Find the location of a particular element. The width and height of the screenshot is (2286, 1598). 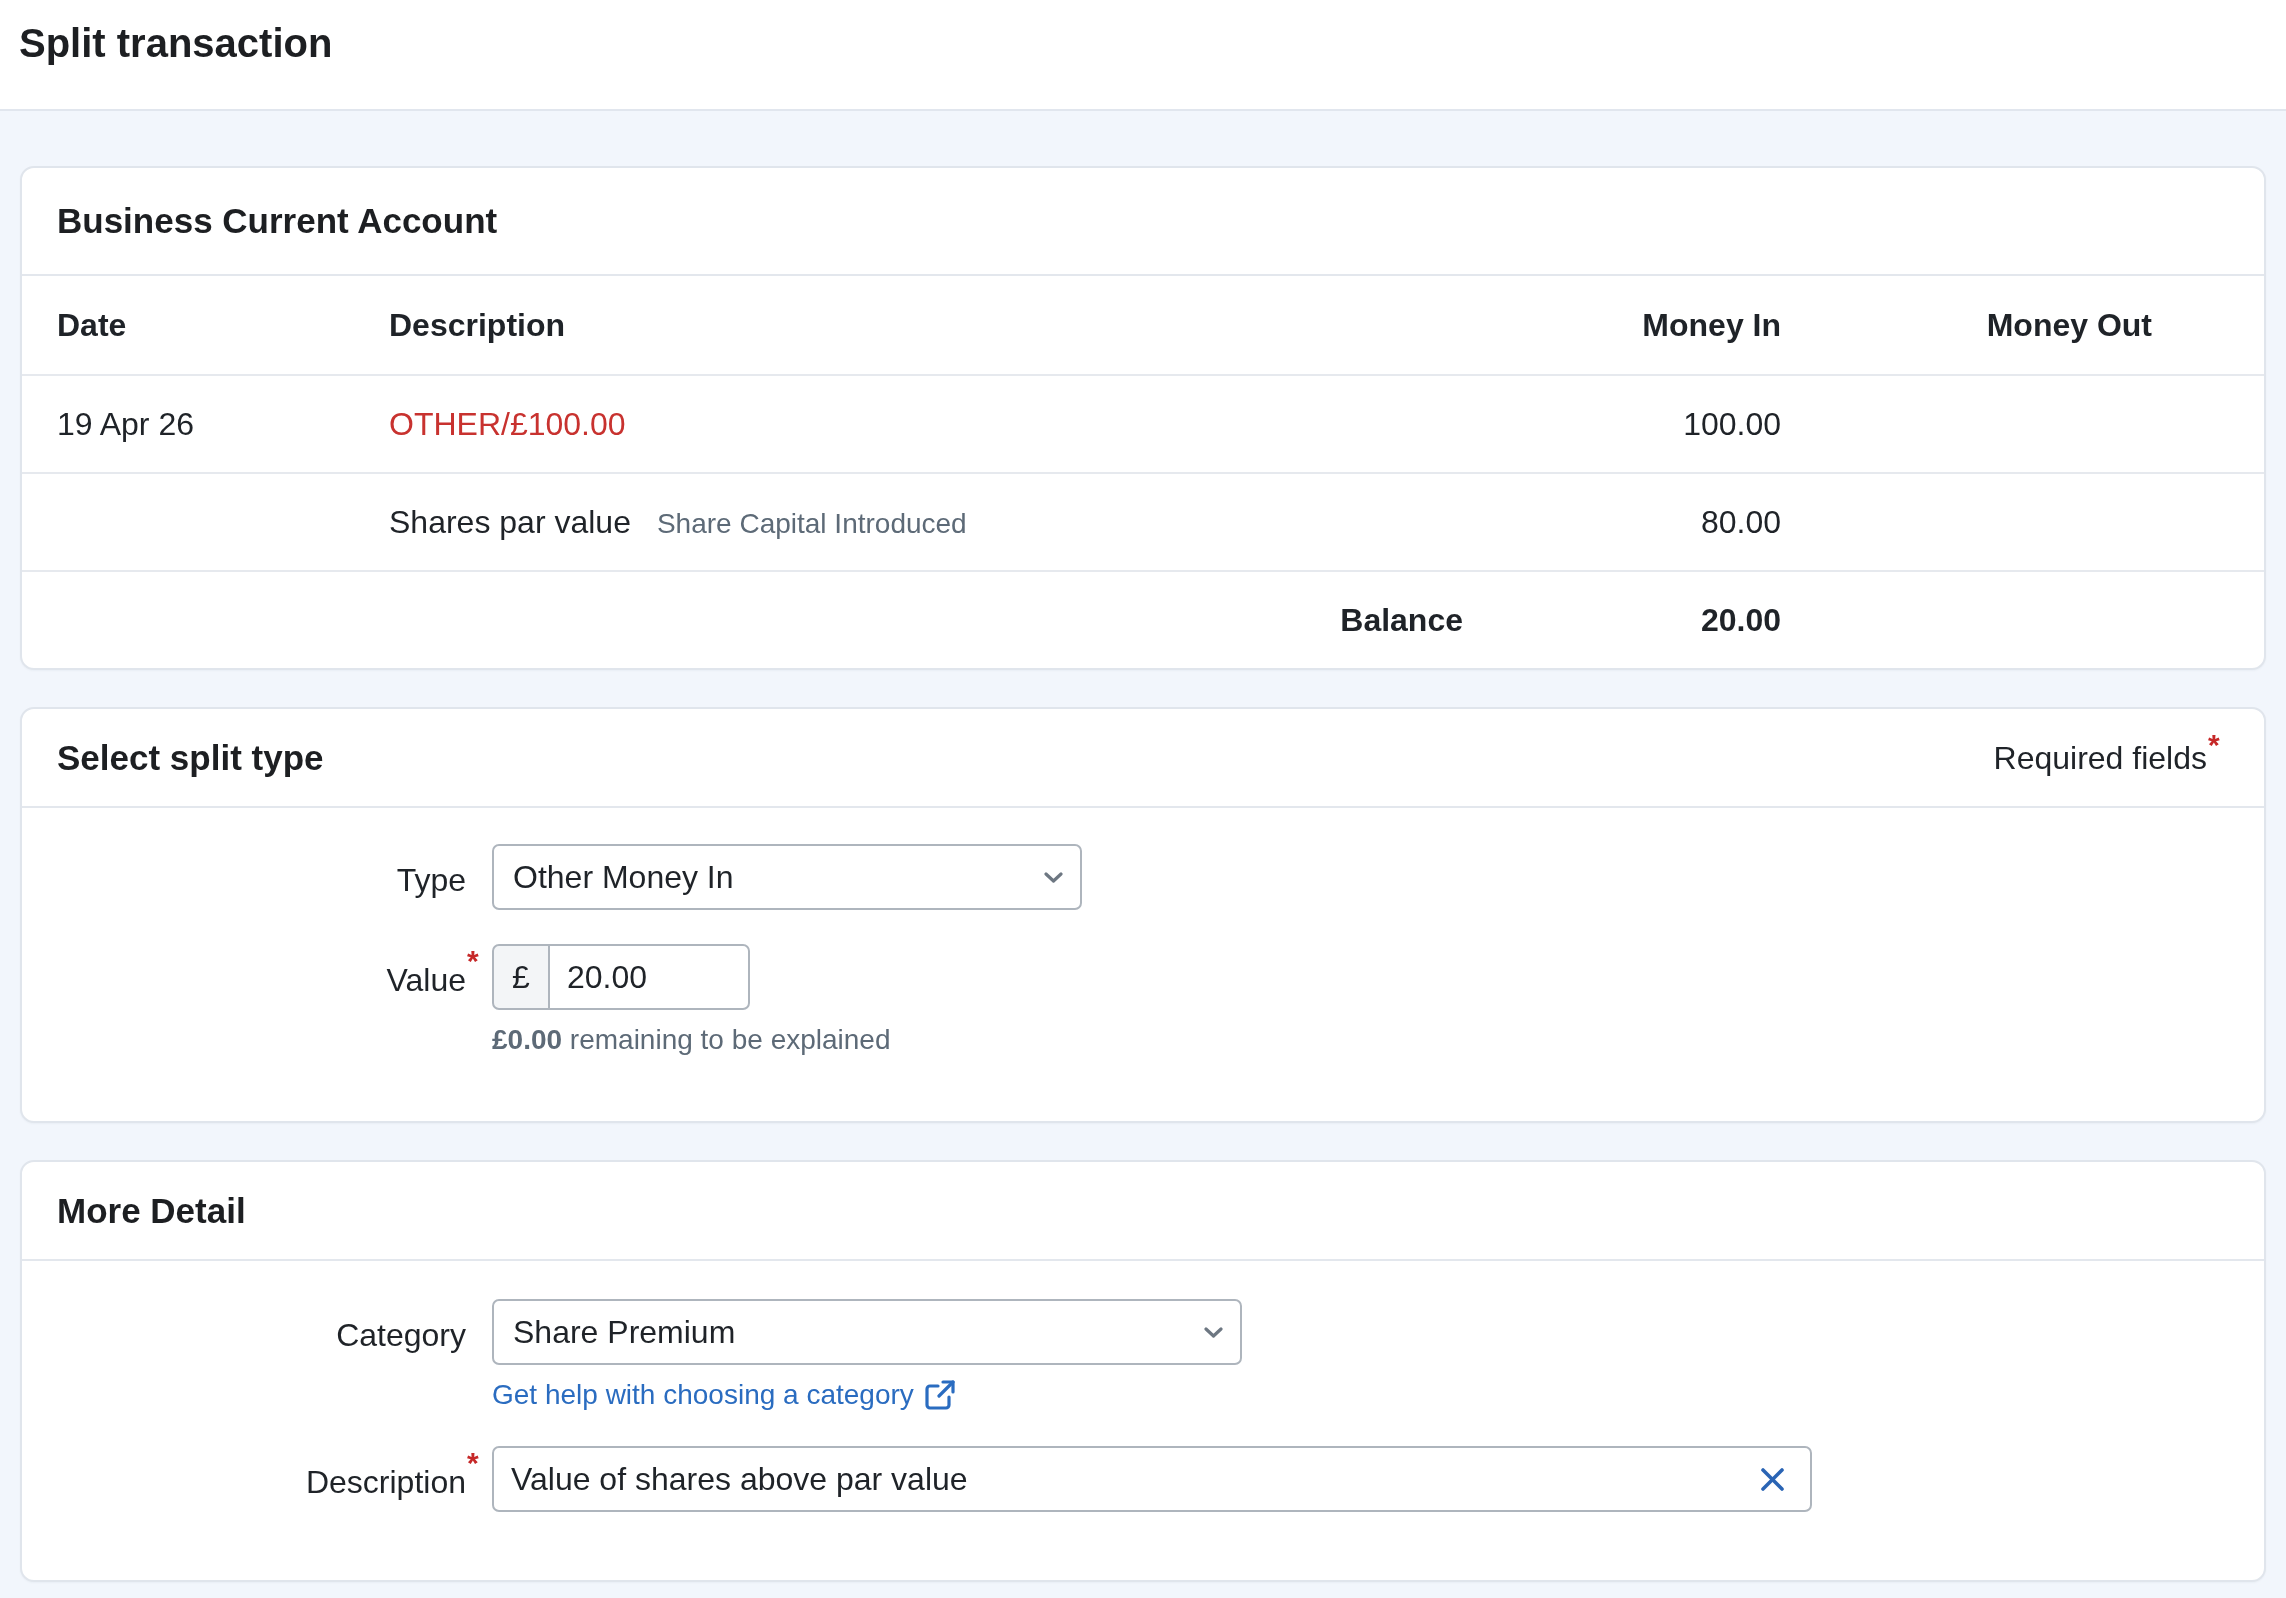

column-header: Money Out is located at coordinates (2069, 325).